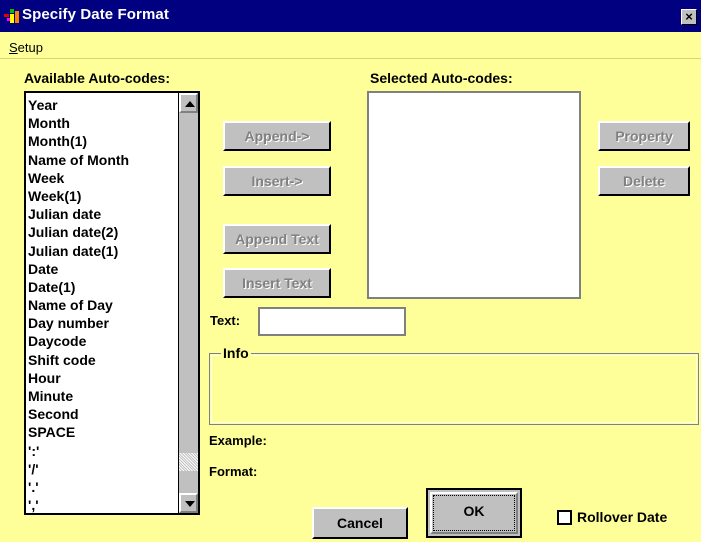  What do you see at coordinates (102, 514) in the screenshot?
I see `list-item: '-'` at bounding box center [102, 514].